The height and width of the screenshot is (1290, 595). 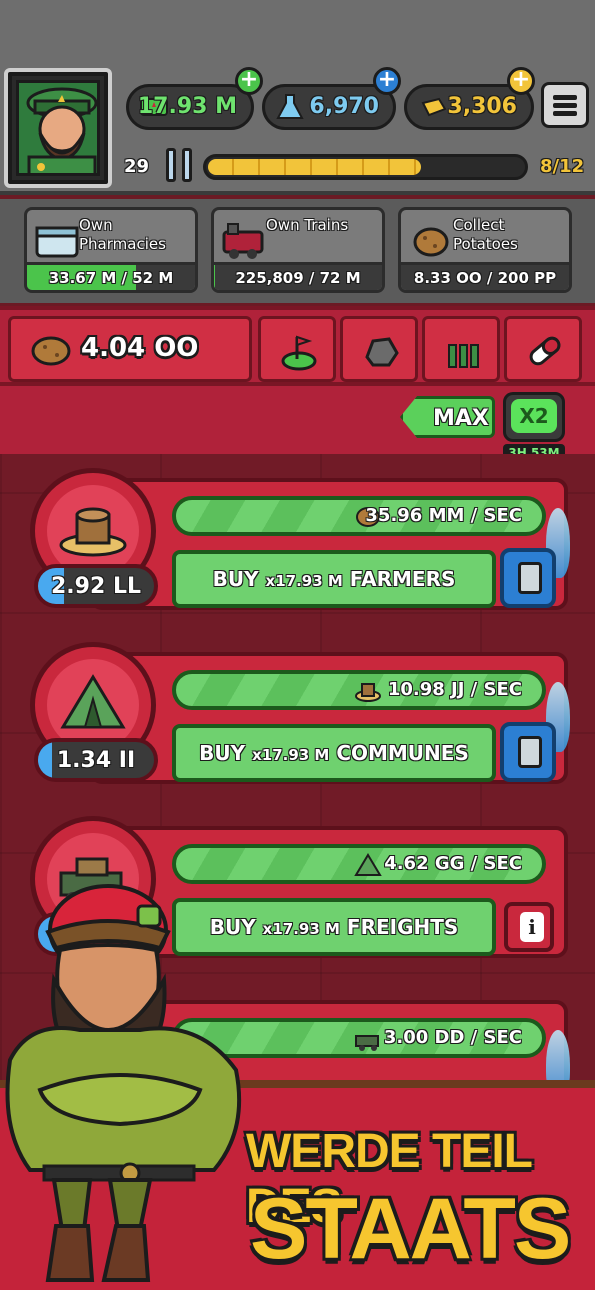 I want to click on potato-total: 4.04 OO, so click(x=140, y=348).